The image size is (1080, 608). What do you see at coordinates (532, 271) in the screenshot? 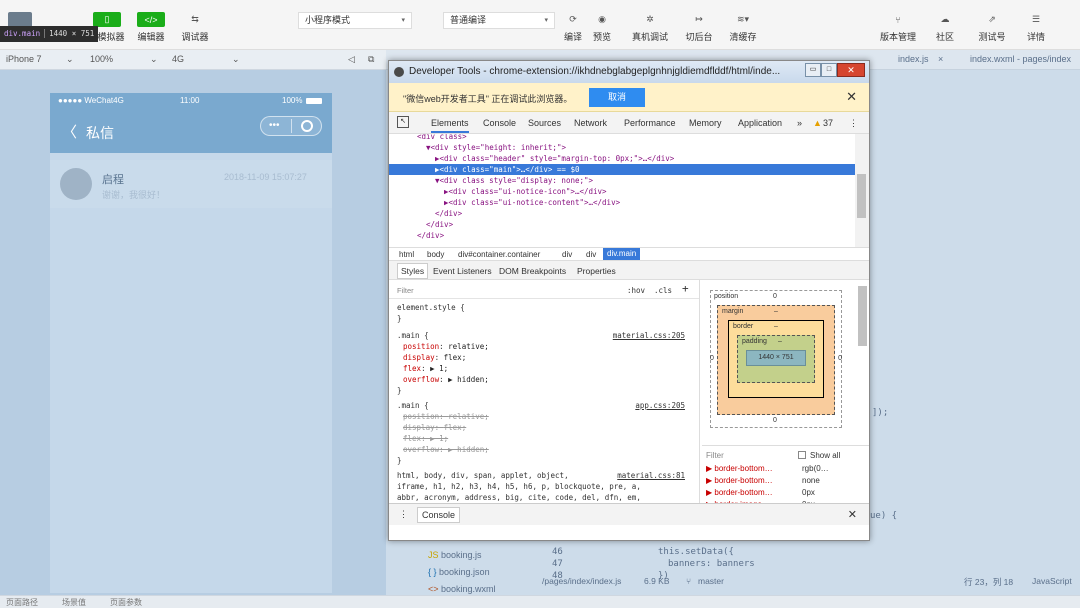
I see `tab-dom-breakpoints: DOM Breakpoints` at bounding box center [532, 271].